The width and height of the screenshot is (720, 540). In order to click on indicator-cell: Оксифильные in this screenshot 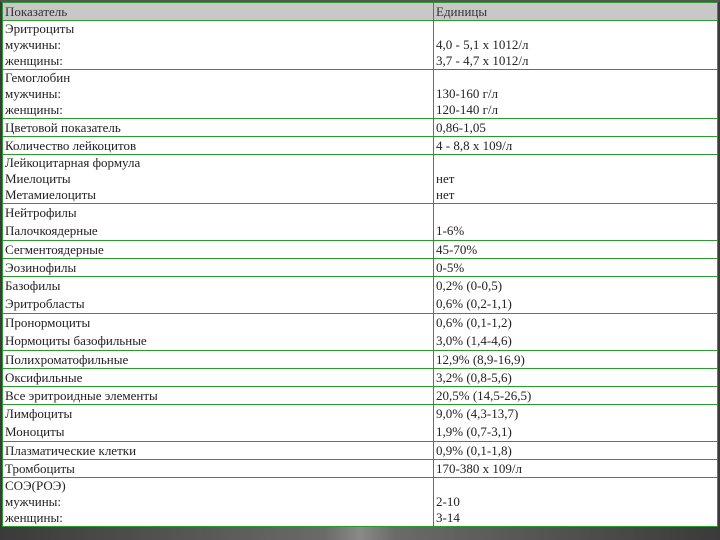, I will do `click(218, 377)`.